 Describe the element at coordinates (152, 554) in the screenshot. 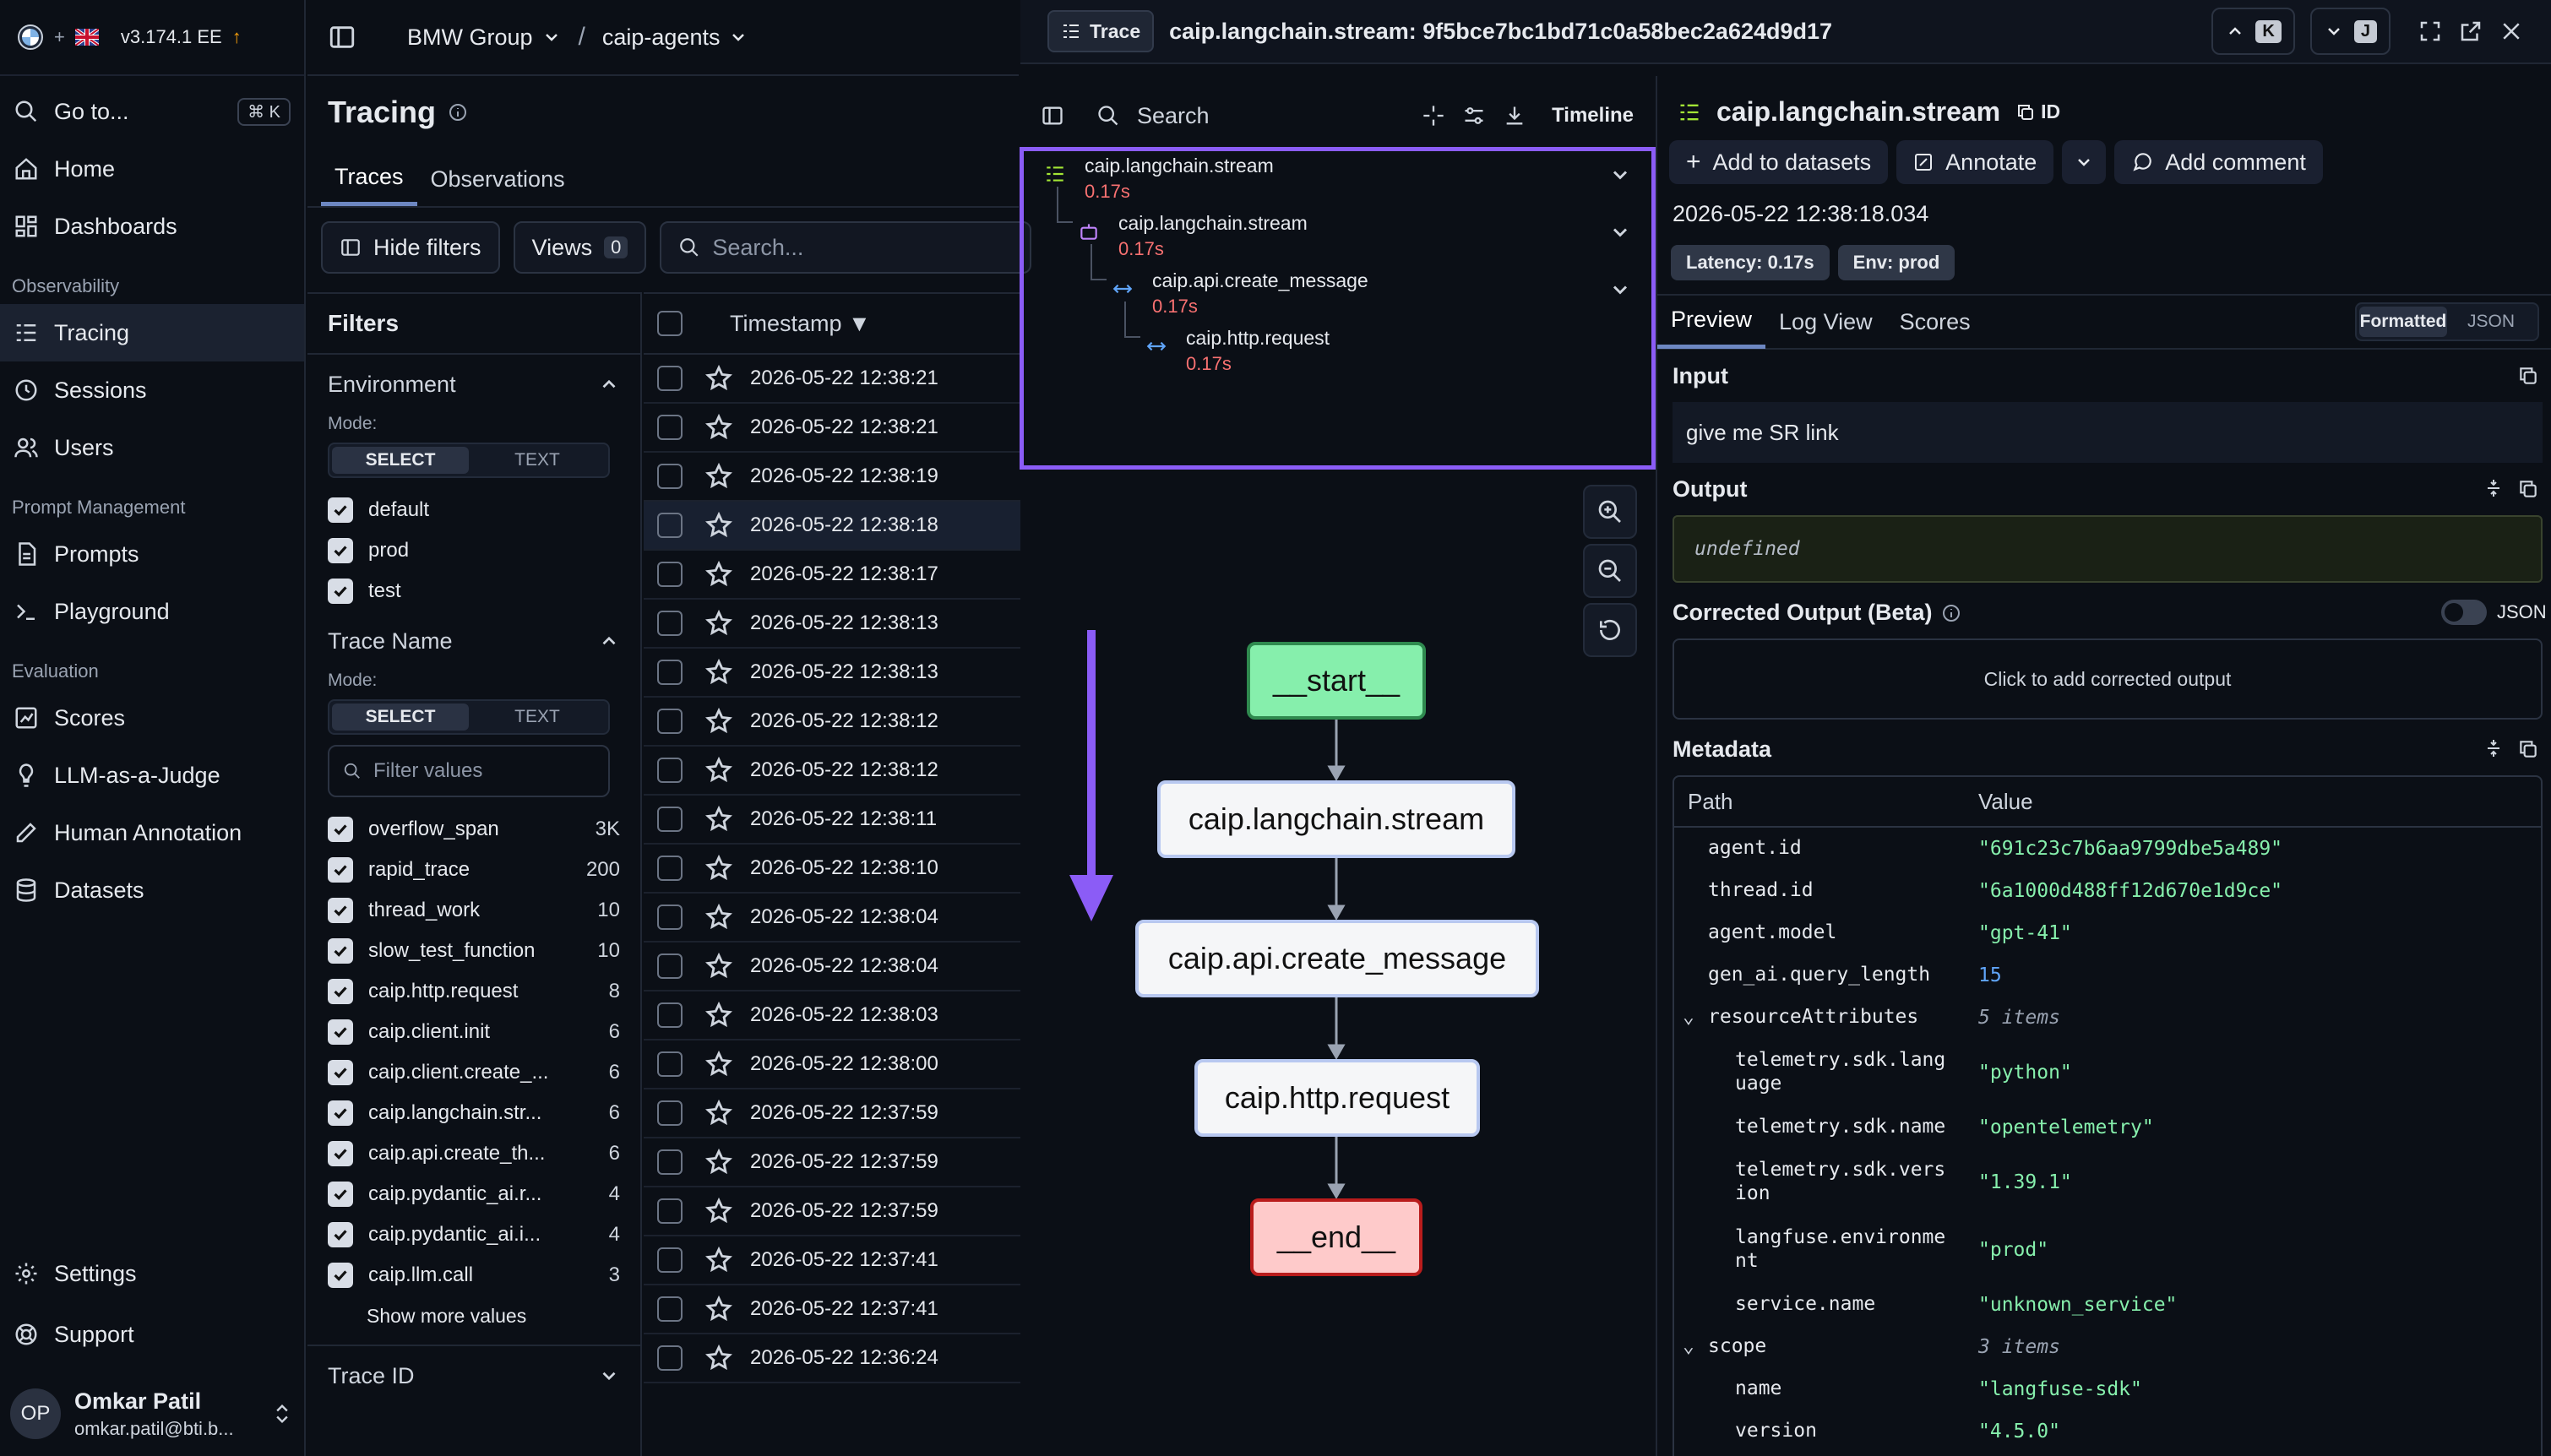

I see `sidebar-item-prompts: Prompts` at that location.